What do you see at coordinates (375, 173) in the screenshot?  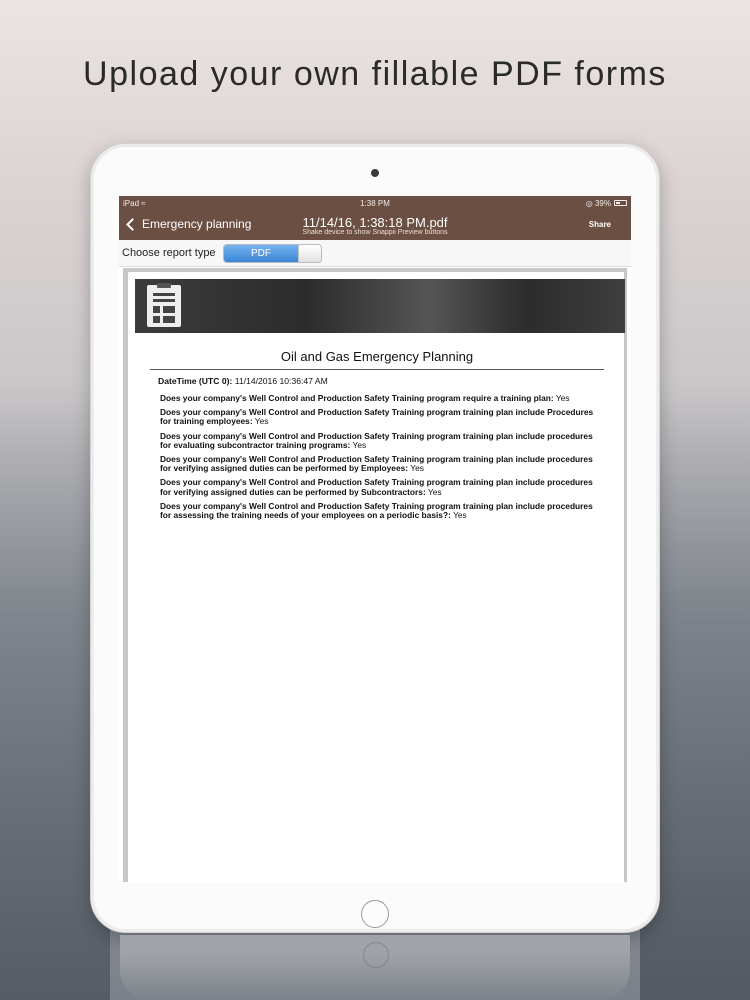 I see `camera-dot` at bounding box center [375, 173].